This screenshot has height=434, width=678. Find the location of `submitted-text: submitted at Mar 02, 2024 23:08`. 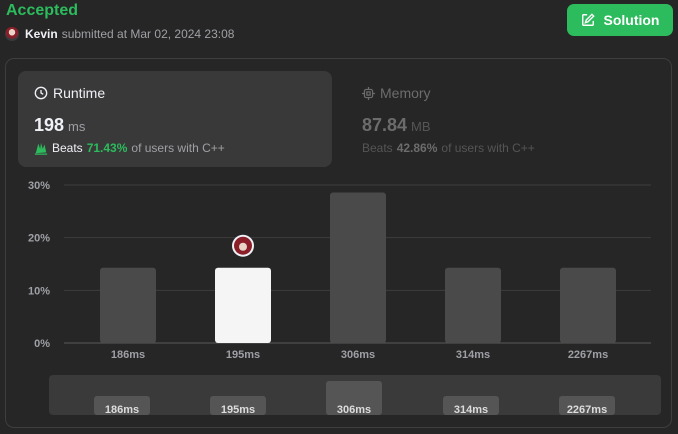

submitted-text: submitted at Mar 02, 2024 23:08 is located at coordinates (148, 34).